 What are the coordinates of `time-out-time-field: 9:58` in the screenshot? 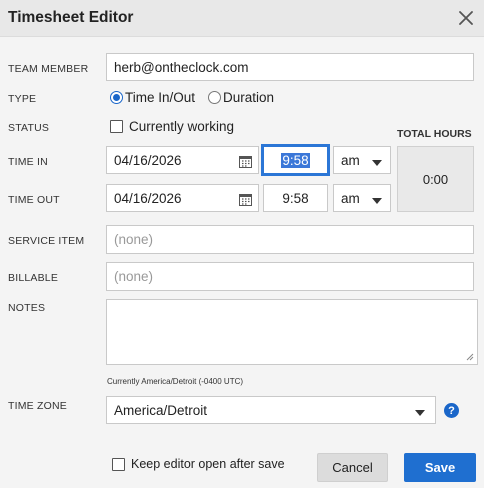 It's located at (295, 198).